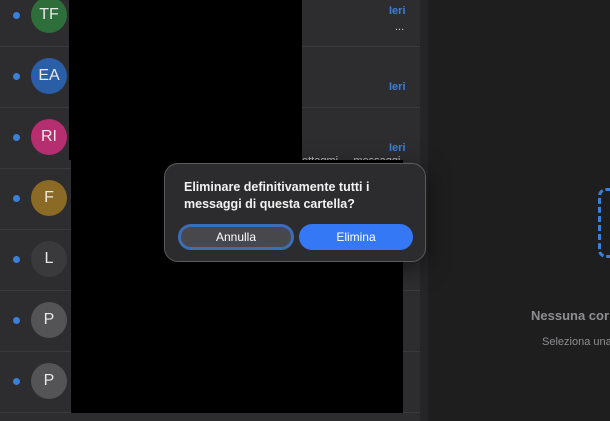 The width and height of the screenshot is (610, 421). Describe the element at coordinates (49, 259) in the screenshot. I see `avatar: L` at that location.